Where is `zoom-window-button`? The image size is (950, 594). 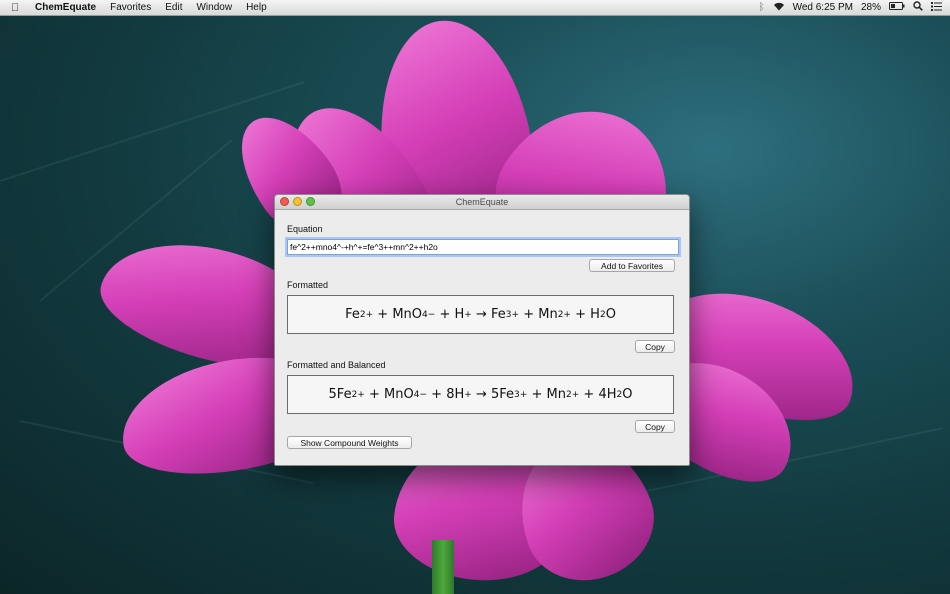
zoom-window-button is located at coordinates (310, 201).